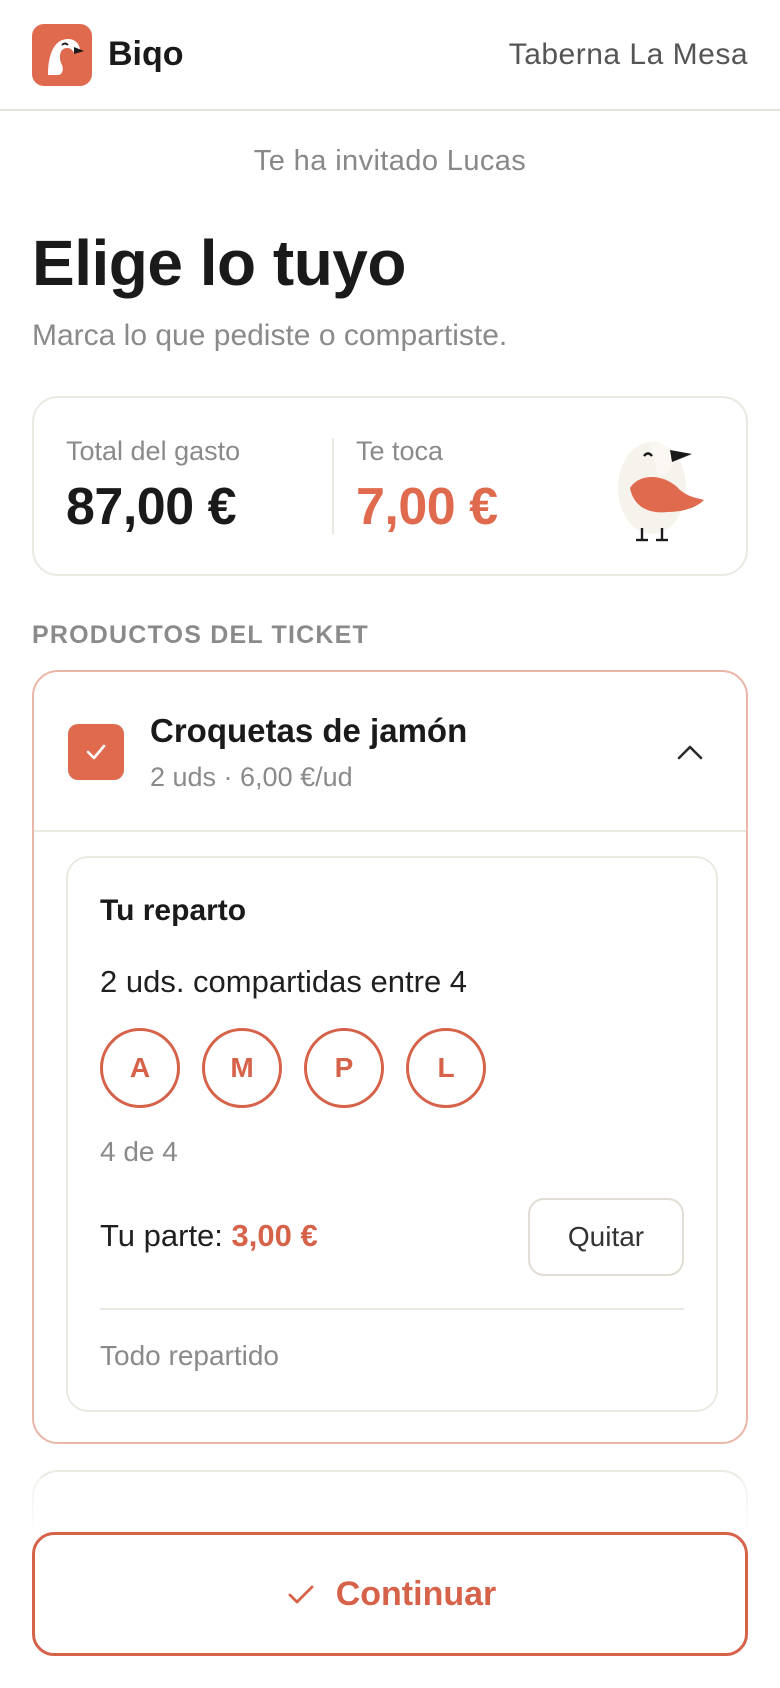  Describe the element at coordinates (139, 1151) in the screenshot. I see `participant-count: 4 de 4` at that location.